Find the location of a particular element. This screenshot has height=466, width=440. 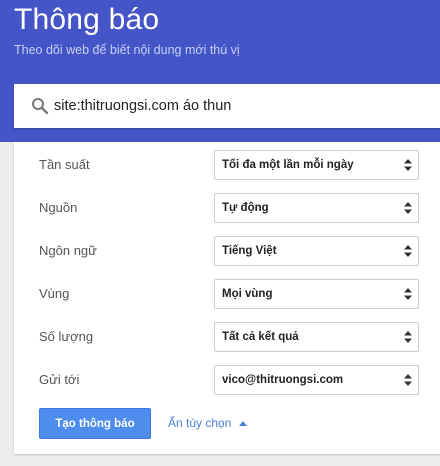

quantity-select: Tất cả kết quả is located at coordinates (316, 337).